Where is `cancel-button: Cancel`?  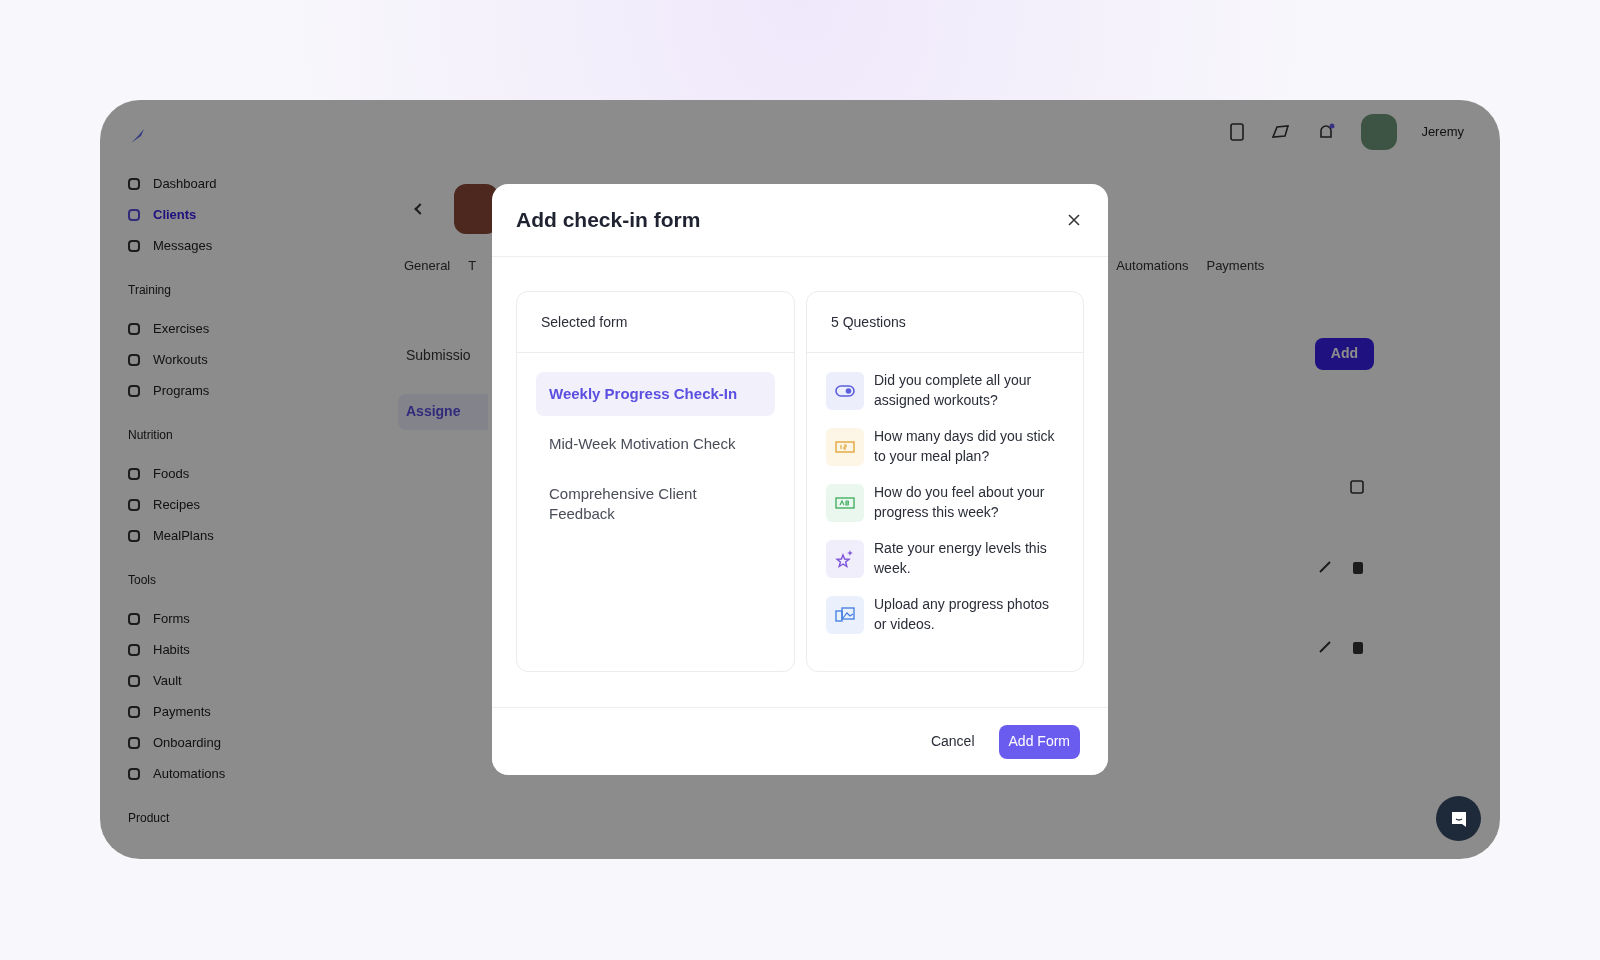
cancel-button: Cancel is located at coordinates (952, 741).